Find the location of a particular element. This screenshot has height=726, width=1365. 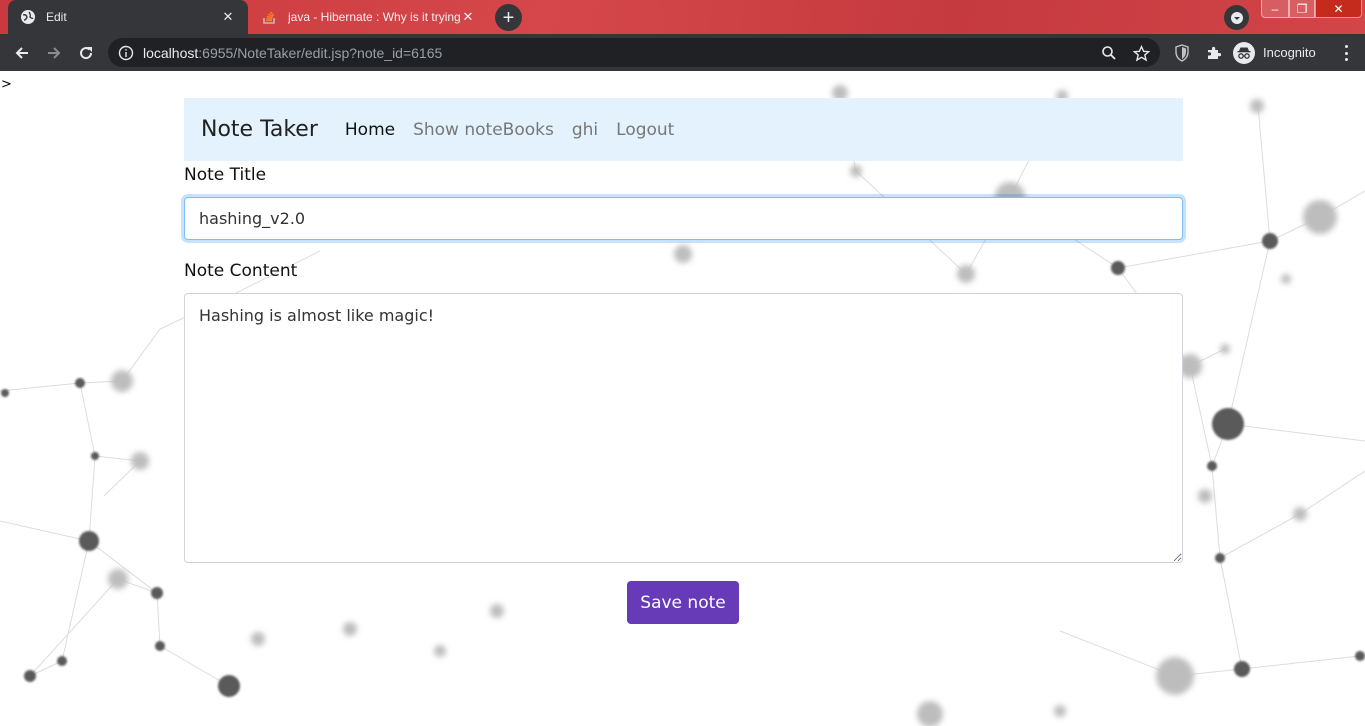

nav-user-link: ghi is located at coordinates (585, 130).